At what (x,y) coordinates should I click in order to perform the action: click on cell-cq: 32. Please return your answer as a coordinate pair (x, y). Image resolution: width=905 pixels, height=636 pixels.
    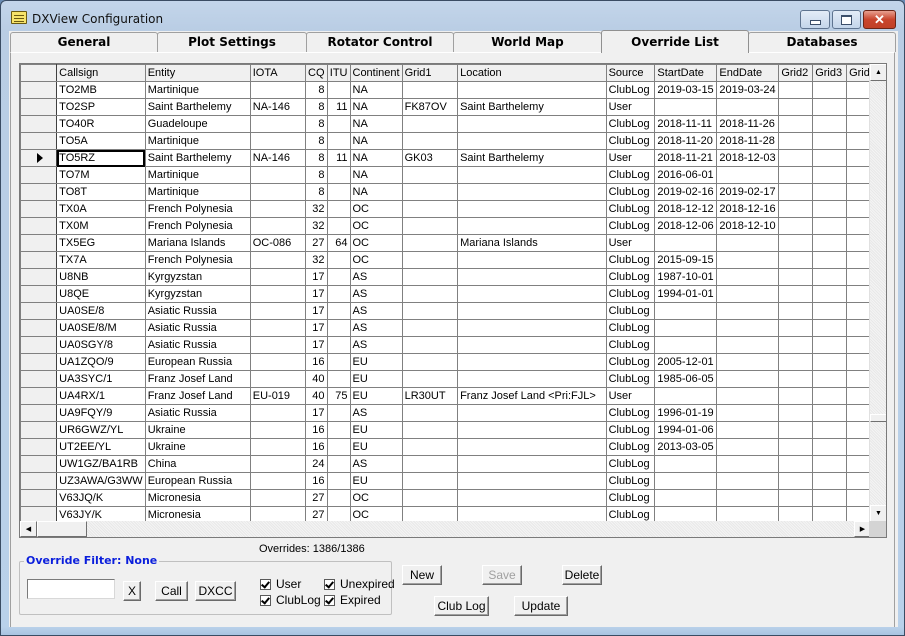
    Looking at the image, I should click on (316, 209).